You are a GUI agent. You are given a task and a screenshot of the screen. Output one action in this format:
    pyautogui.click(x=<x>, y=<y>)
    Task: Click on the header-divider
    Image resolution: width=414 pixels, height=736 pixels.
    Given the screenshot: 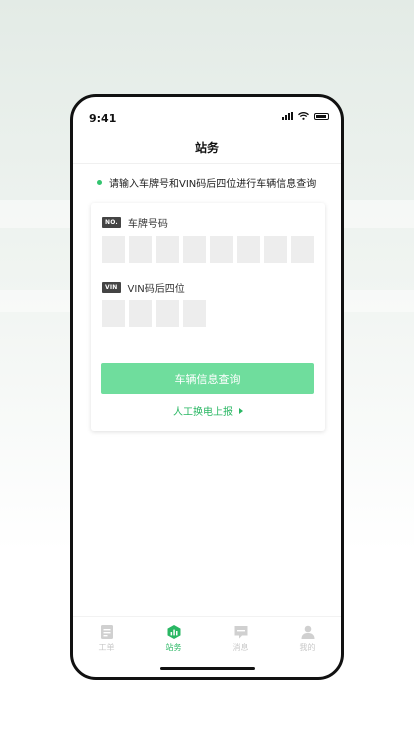 What is the action you would take?
    pyautogui.click(x=207, y=163)
    